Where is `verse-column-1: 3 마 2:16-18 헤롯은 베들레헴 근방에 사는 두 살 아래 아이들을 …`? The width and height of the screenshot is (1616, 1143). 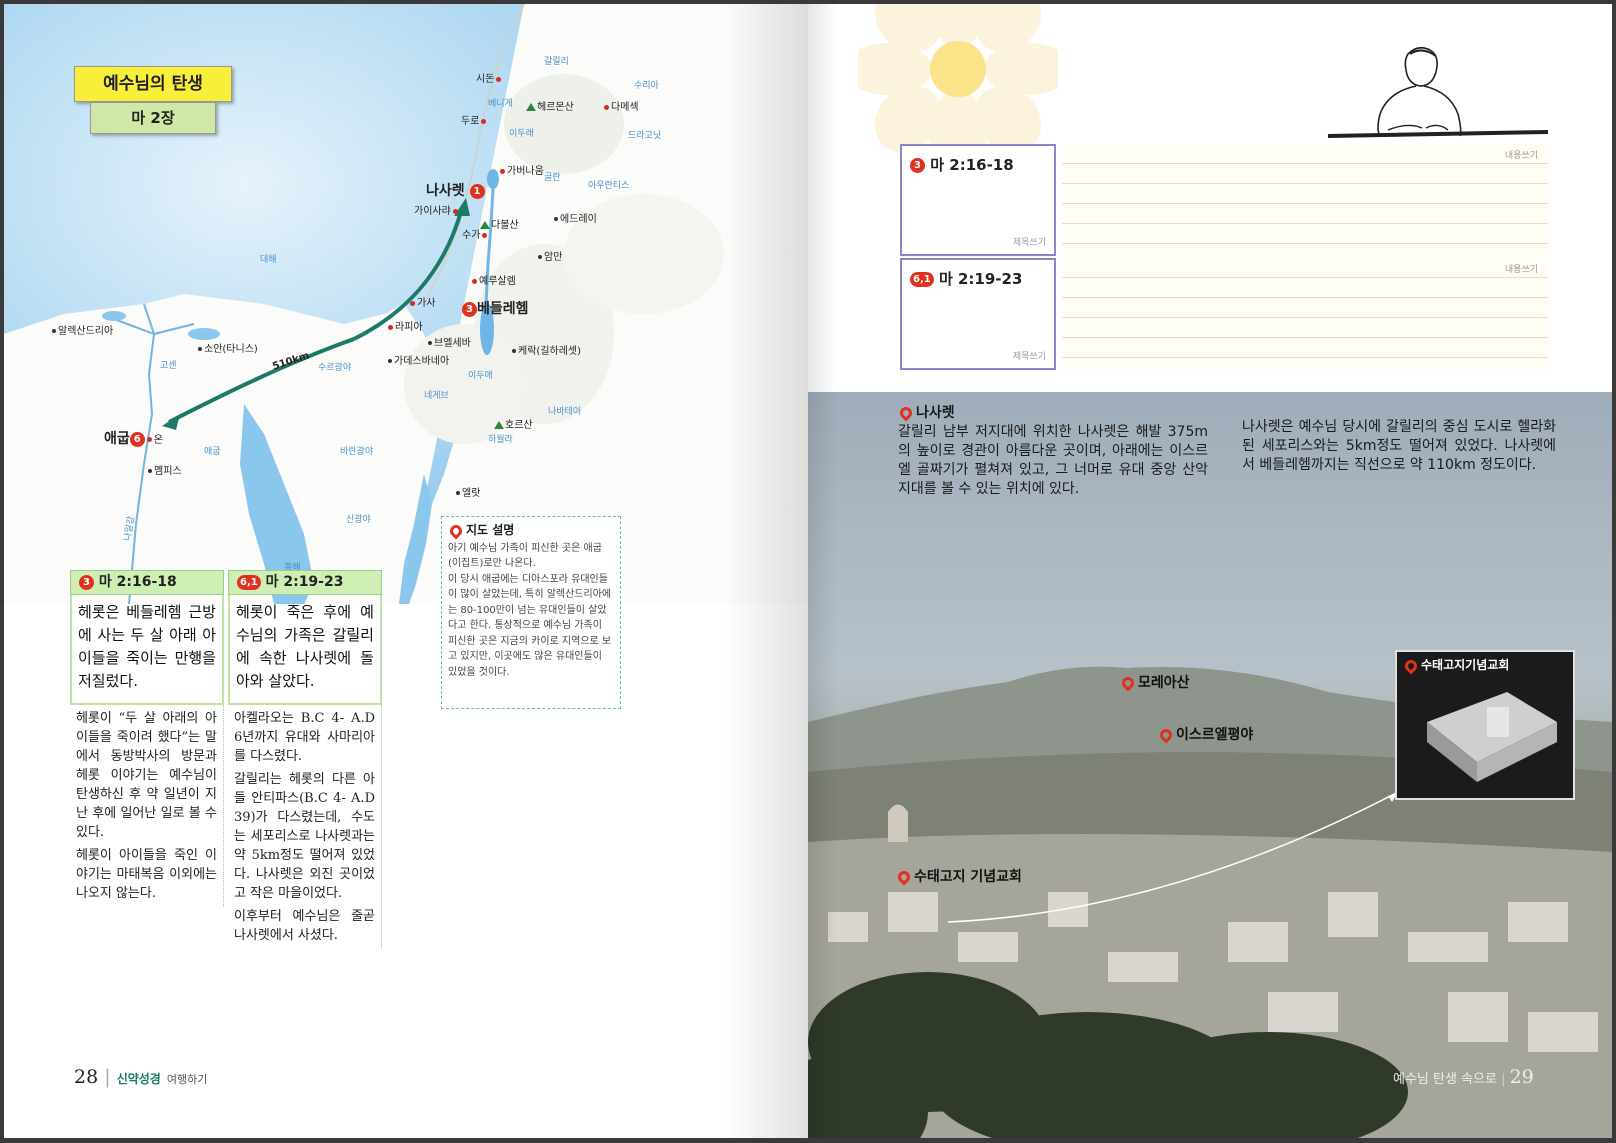 verse-column-1: 3 마 2:16-18 헤롯은 베들레헴 근방에 사는 두 살 아래 아이들을 … is located at coordinates (147, 738).